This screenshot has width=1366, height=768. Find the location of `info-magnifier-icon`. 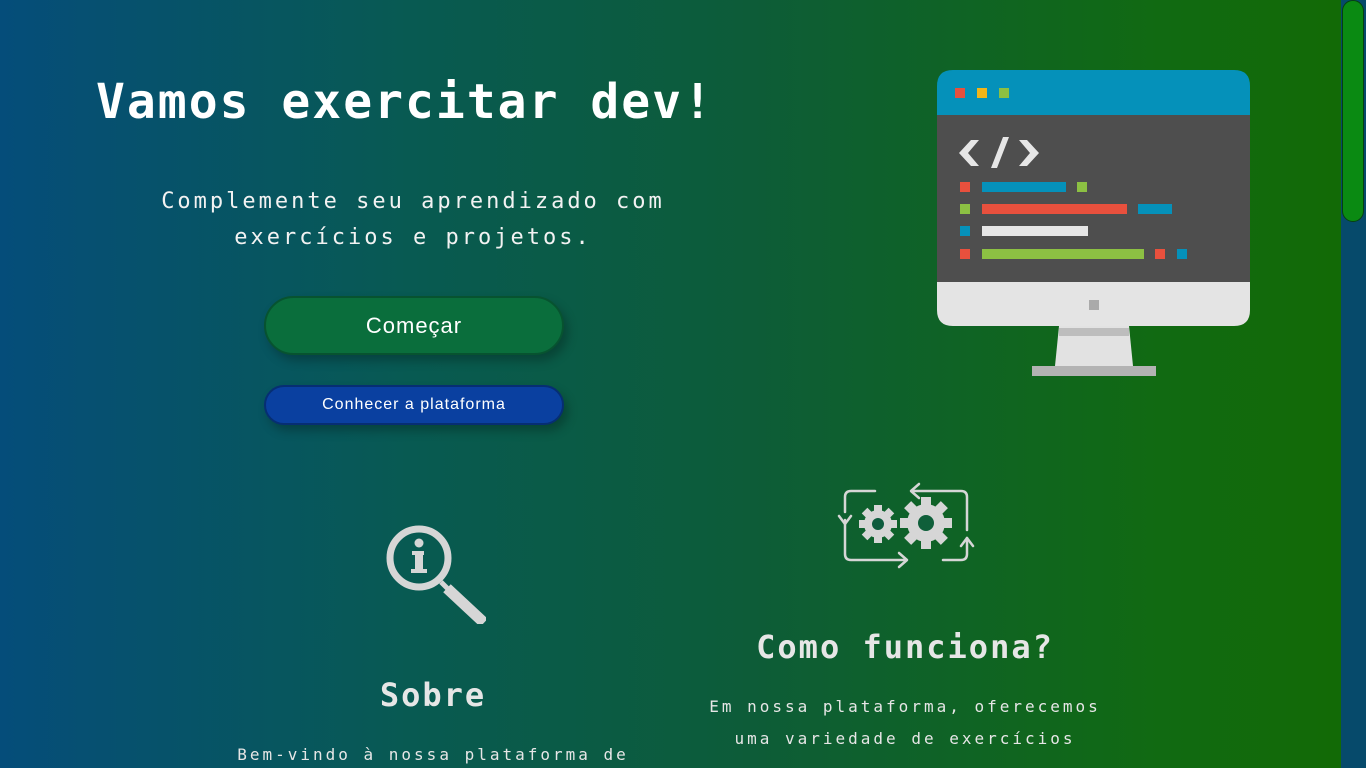

info-magnifier-icon is located at coordinates (436, 574).